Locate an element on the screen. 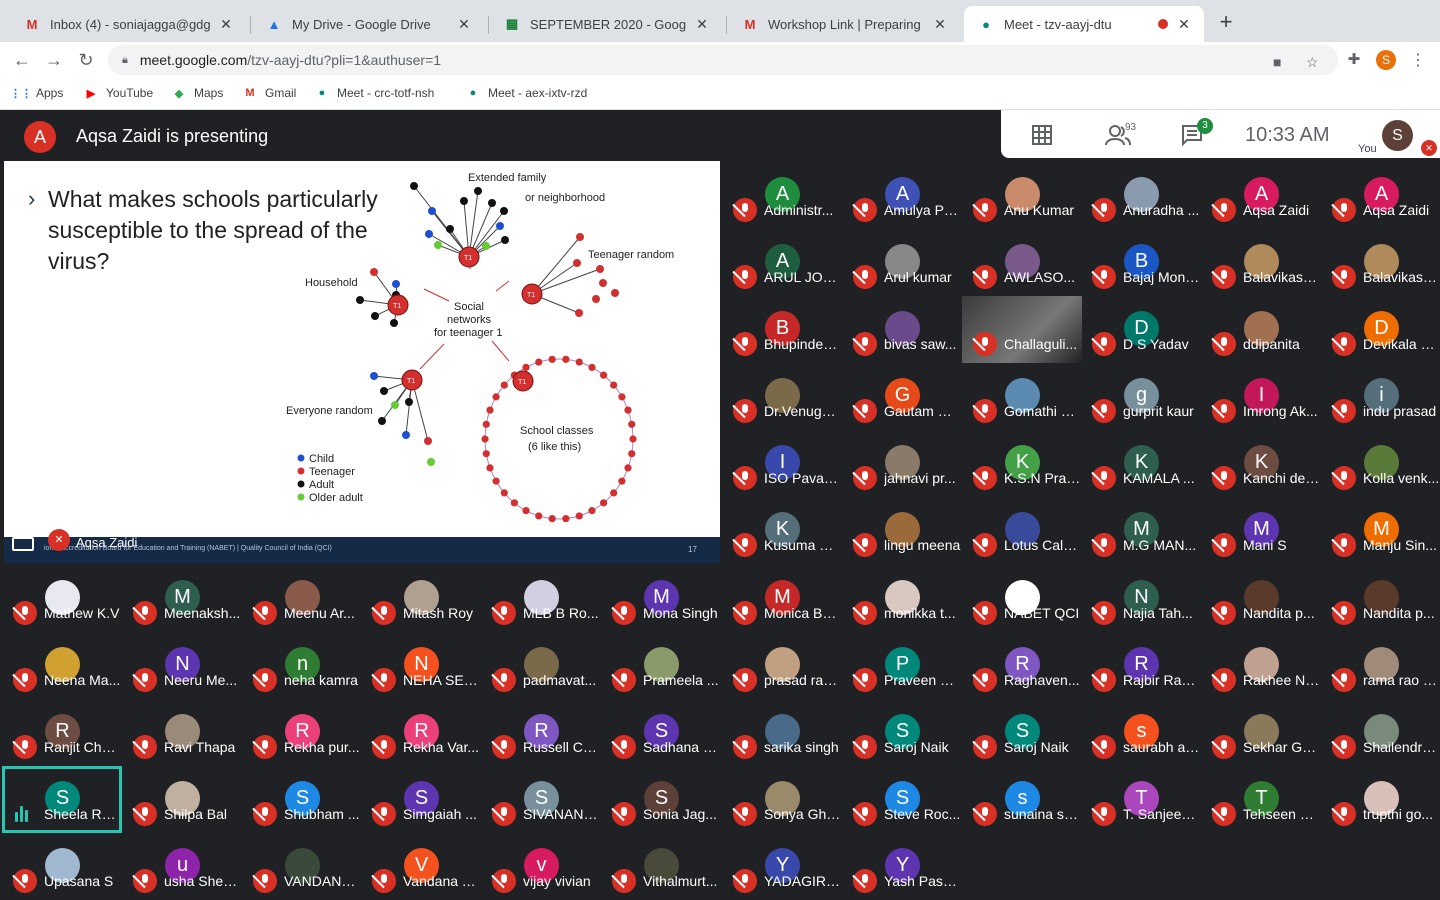  participant-tile: M Mona Singh is located at coordinates (661, 598).